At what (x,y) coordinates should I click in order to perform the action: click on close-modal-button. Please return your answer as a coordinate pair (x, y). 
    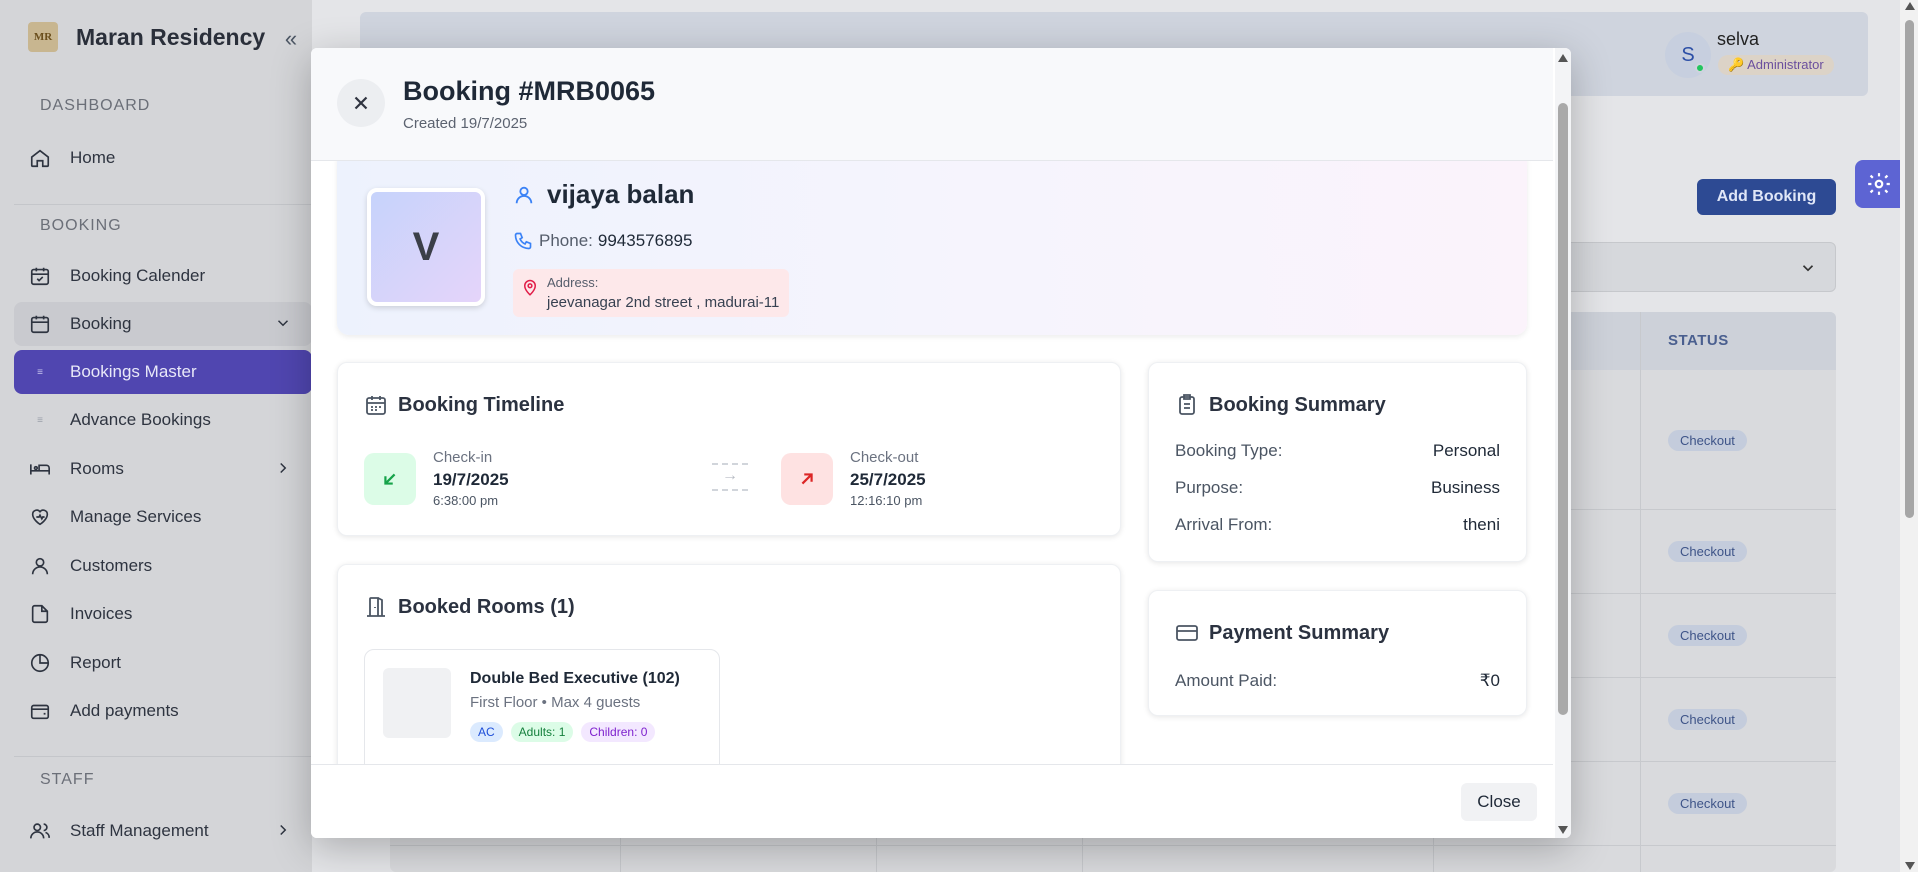
    Looking at the image, I should click on (361, 103).